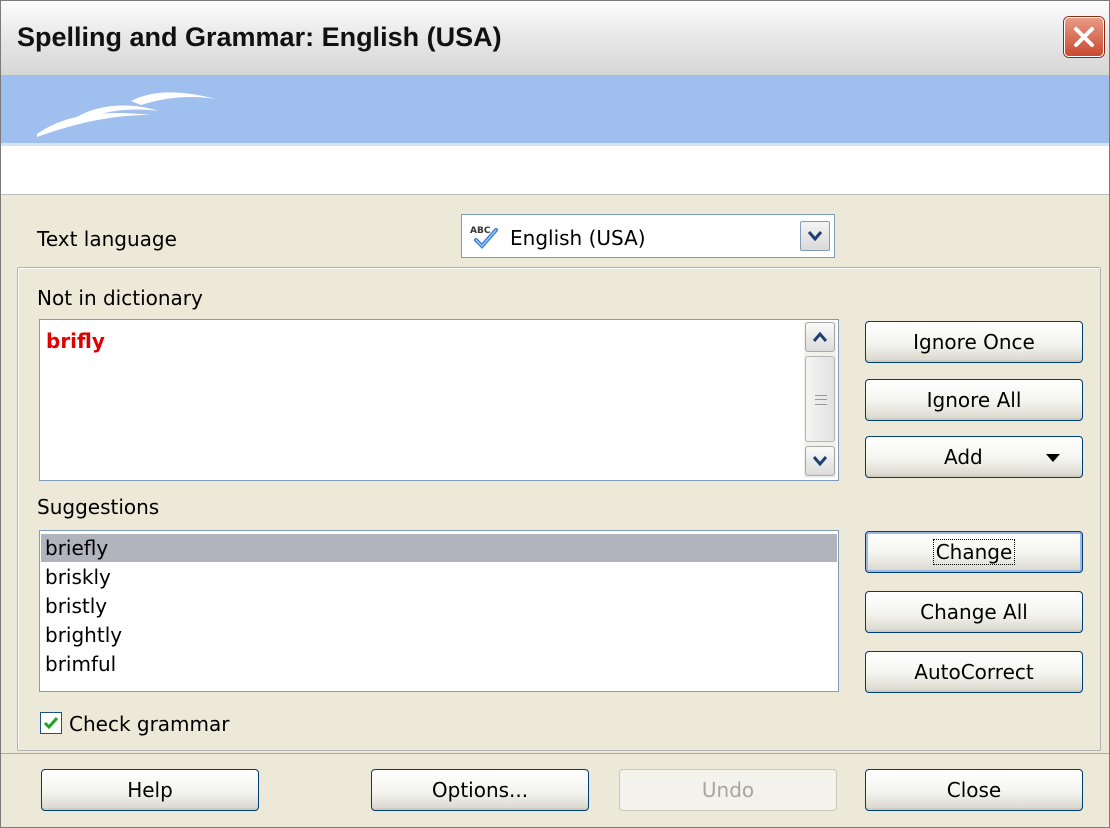  What do you see at coordinates (120, 298) in the screenshot?
I see `not-in-dictionary-label: Not in dictionary` at bounding box center [120, 298].